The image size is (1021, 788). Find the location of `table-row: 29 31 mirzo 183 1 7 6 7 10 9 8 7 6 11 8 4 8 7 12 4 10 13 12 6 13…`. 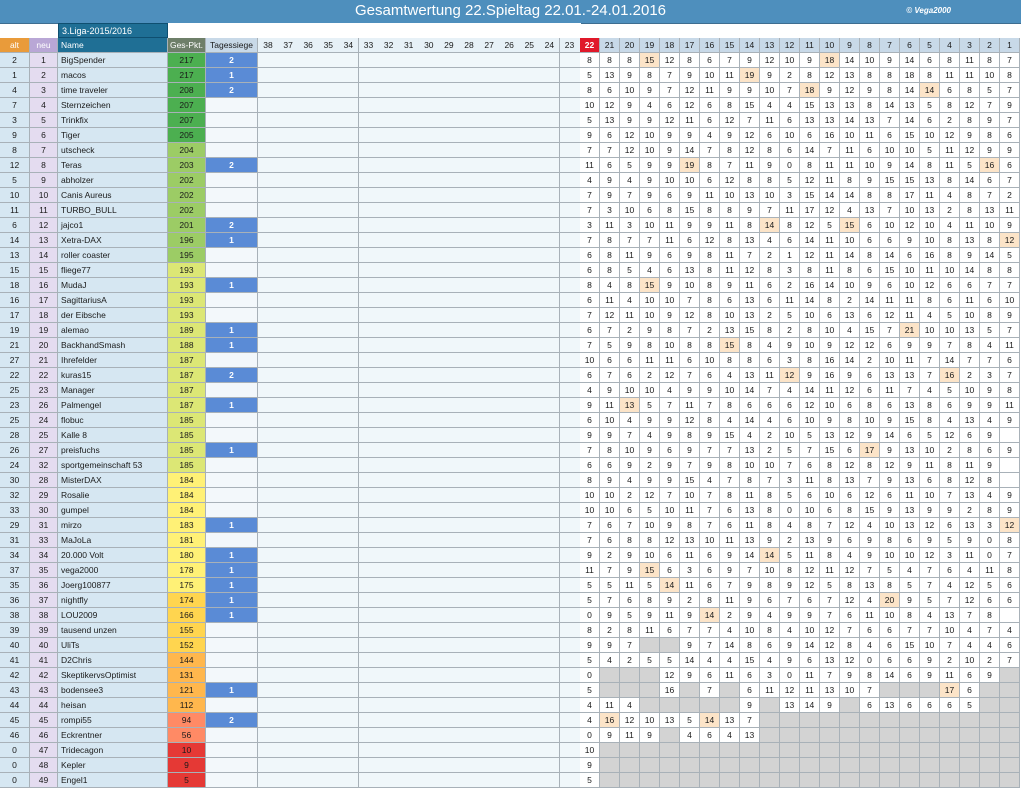

table-row: 29 31 mirzo 183 1 7 6 7 10 9 8 7 6 11 8 4 8 7 12 4 10 13 12 6 13… is located at coordinates (510, 525).